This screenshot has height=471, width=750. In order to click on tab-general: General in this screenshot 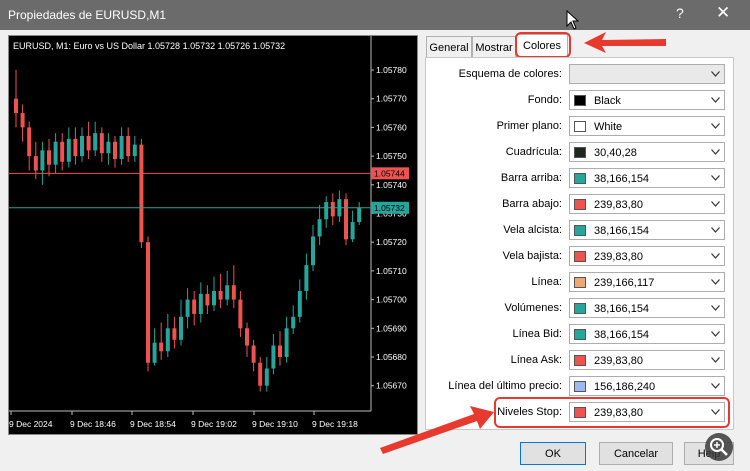, I will do `click(449, 47)`.